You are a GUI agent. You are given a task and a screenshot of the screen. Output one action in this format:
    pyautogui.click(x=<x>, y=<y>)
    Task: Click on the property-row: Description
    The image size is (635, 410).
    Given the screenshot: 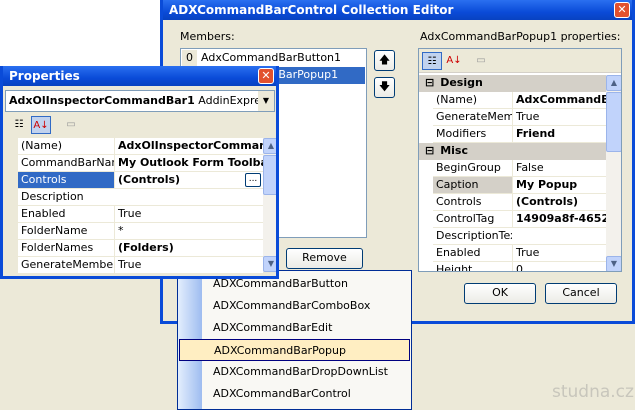 What is the action you would take?
    pyautogui.click(x=140, y=197)
    